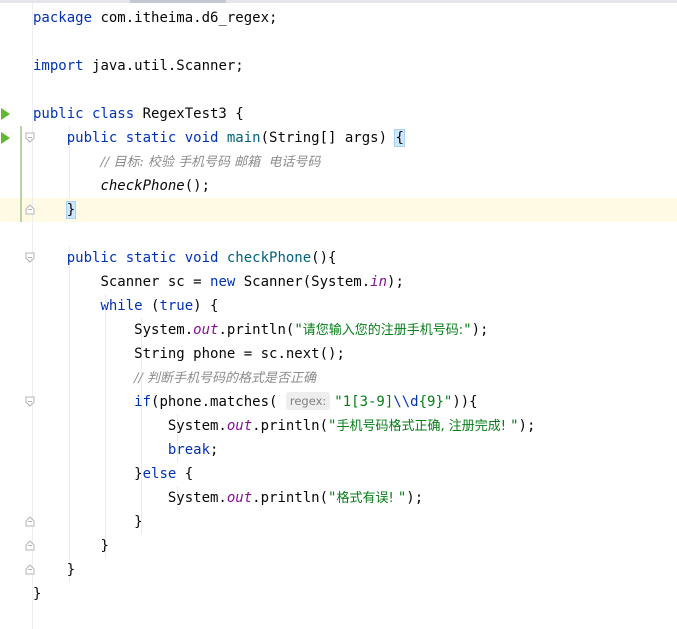 The height and width of the screenshot is (629, 677). What do you see at coordinates (243, 138) in the screenshot?
I see `code-token: main` at bounding box center [243, 138].